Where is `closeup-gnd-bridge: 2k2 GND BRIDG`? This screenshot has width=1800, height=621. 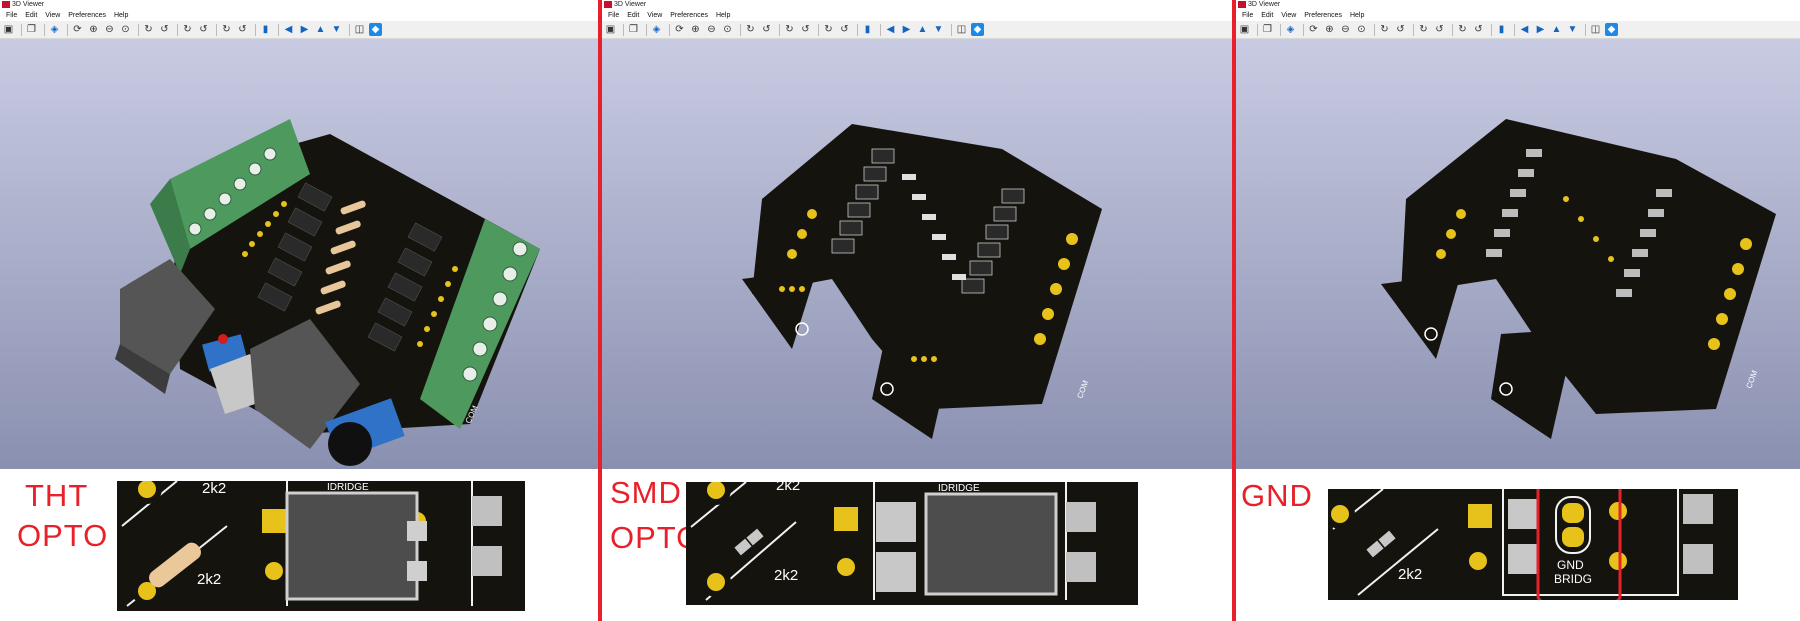 closeup-gnd-bridge: 2k2 GND BRIDG is located at coordinates (1533, 544).